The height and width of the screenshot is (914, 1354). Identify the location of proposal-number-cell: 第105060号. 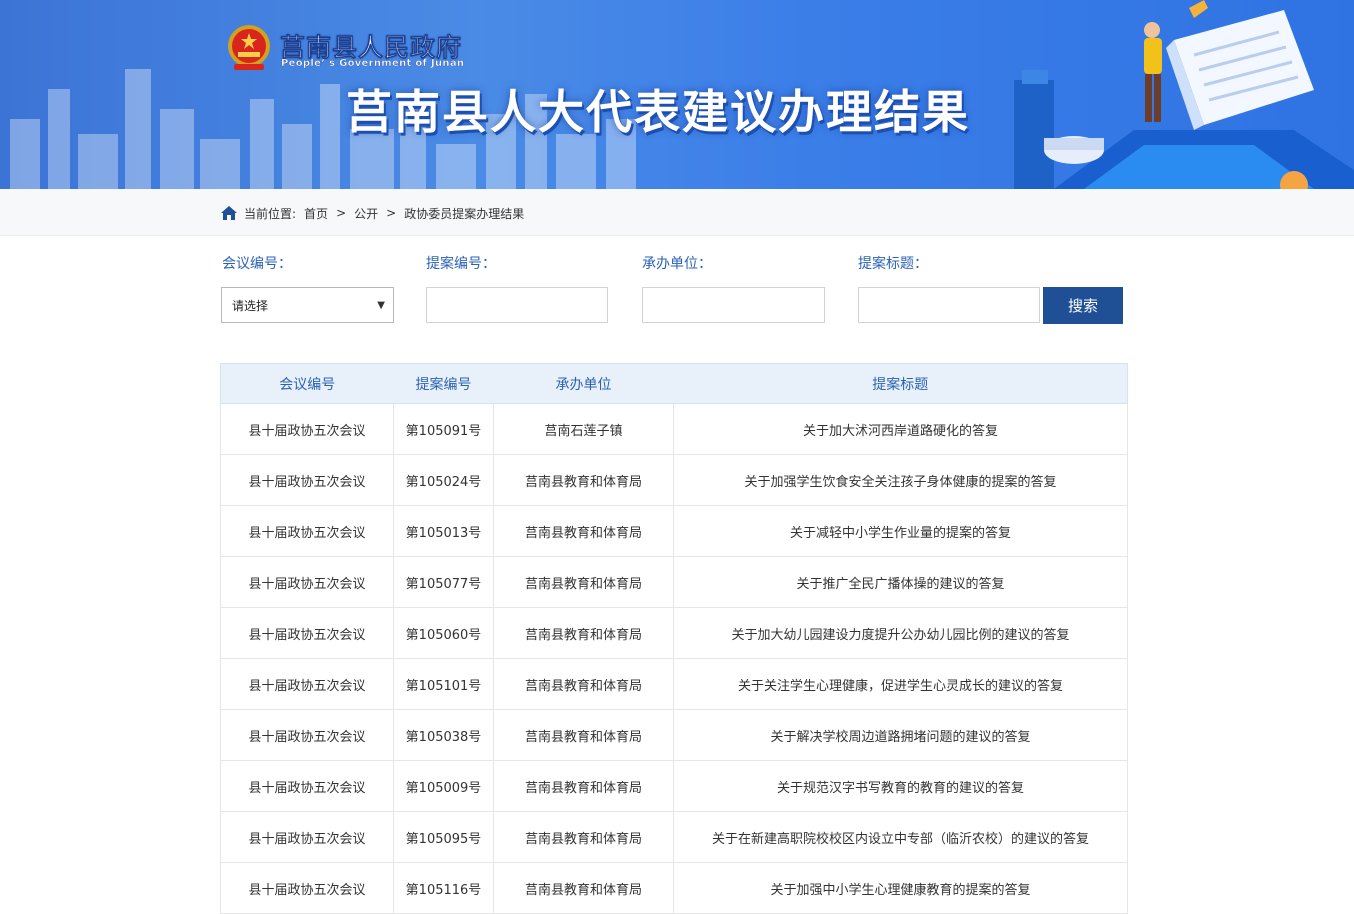
(443, 633).